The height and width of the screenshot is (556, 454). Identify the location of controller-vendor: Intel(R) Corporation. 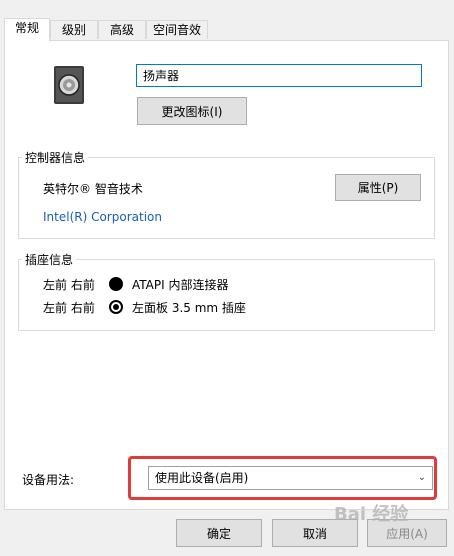
(102, 217).